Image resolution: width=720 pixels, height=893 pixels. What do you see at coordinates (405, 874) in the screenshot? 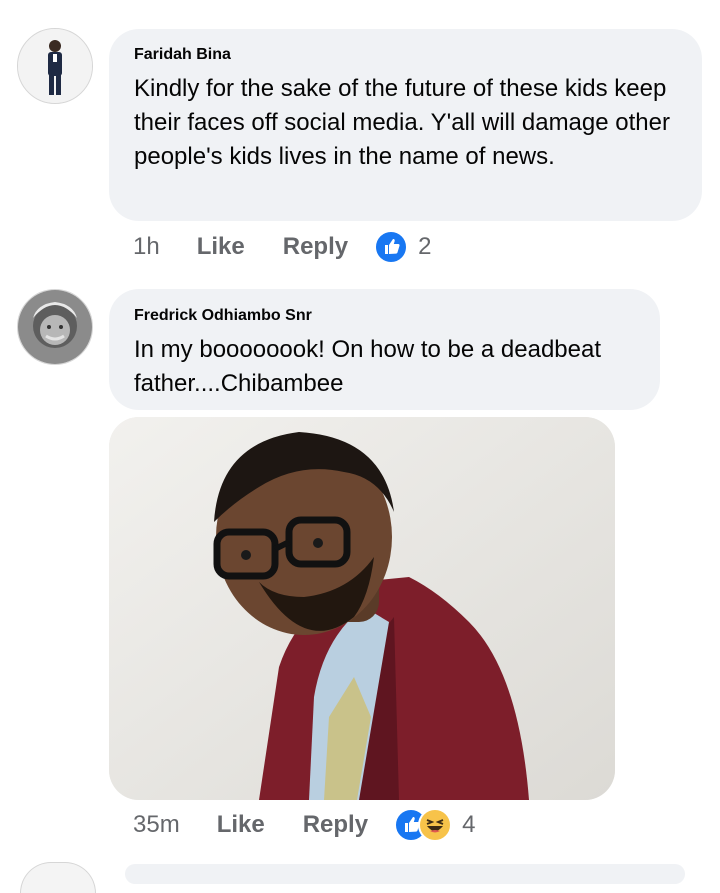
I see `next-comment-bubble` at bounding box center [405, 874].